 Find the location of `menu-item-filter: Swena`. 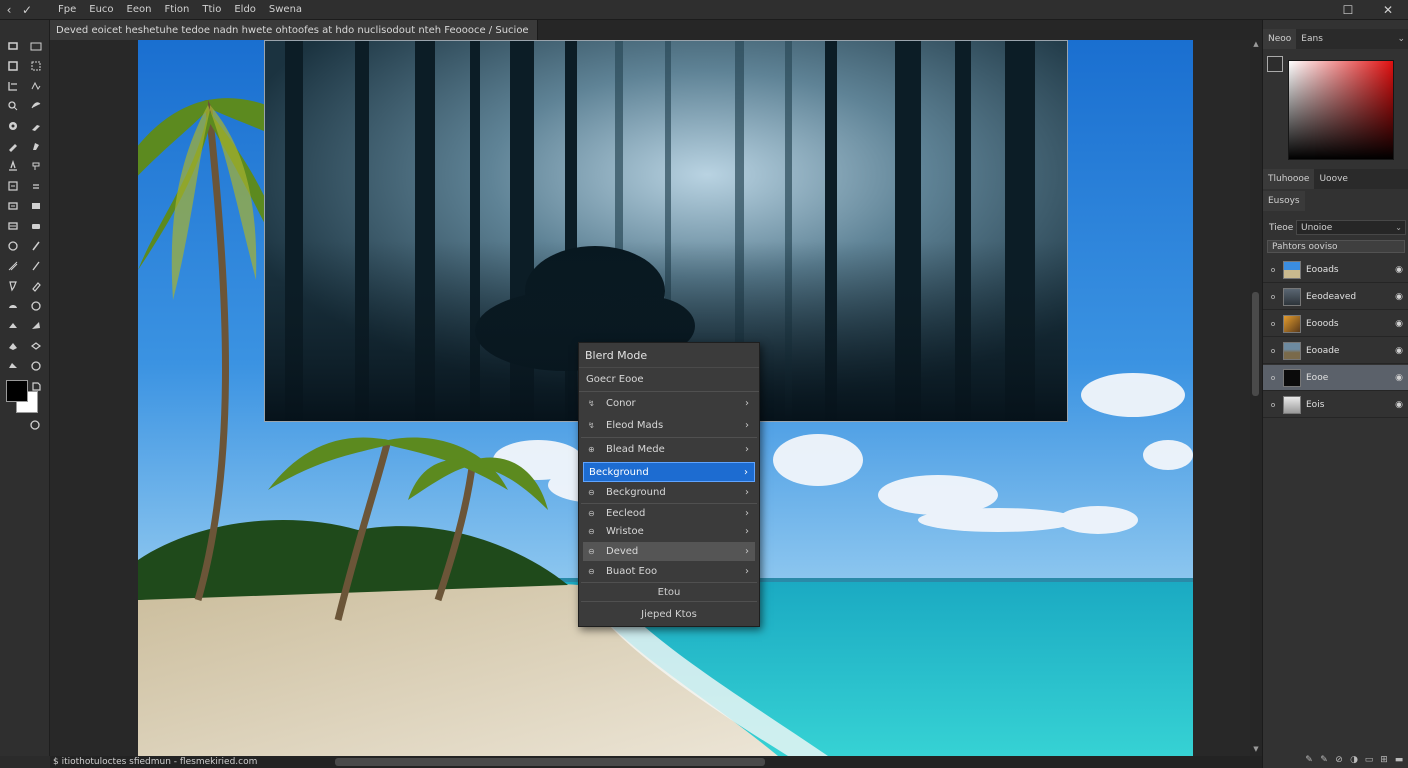

menu-item-filter: Swena is located at coordinates (285, 9).